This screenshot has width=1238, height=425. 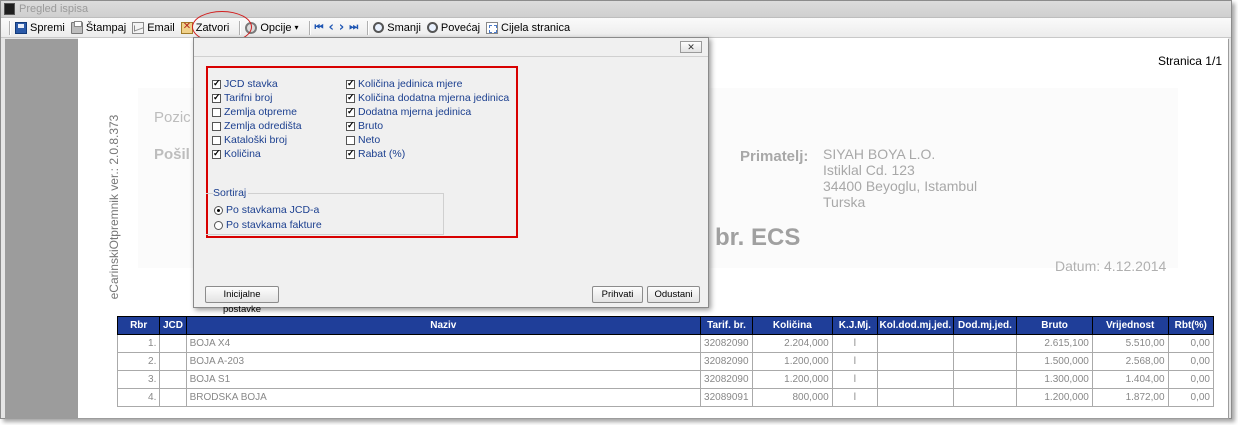 What do you see at coordinates (273, 210) in the screenshot?
I see `sort-option-label: Po stavkama JCD-a` at bounding box center [273, 210].